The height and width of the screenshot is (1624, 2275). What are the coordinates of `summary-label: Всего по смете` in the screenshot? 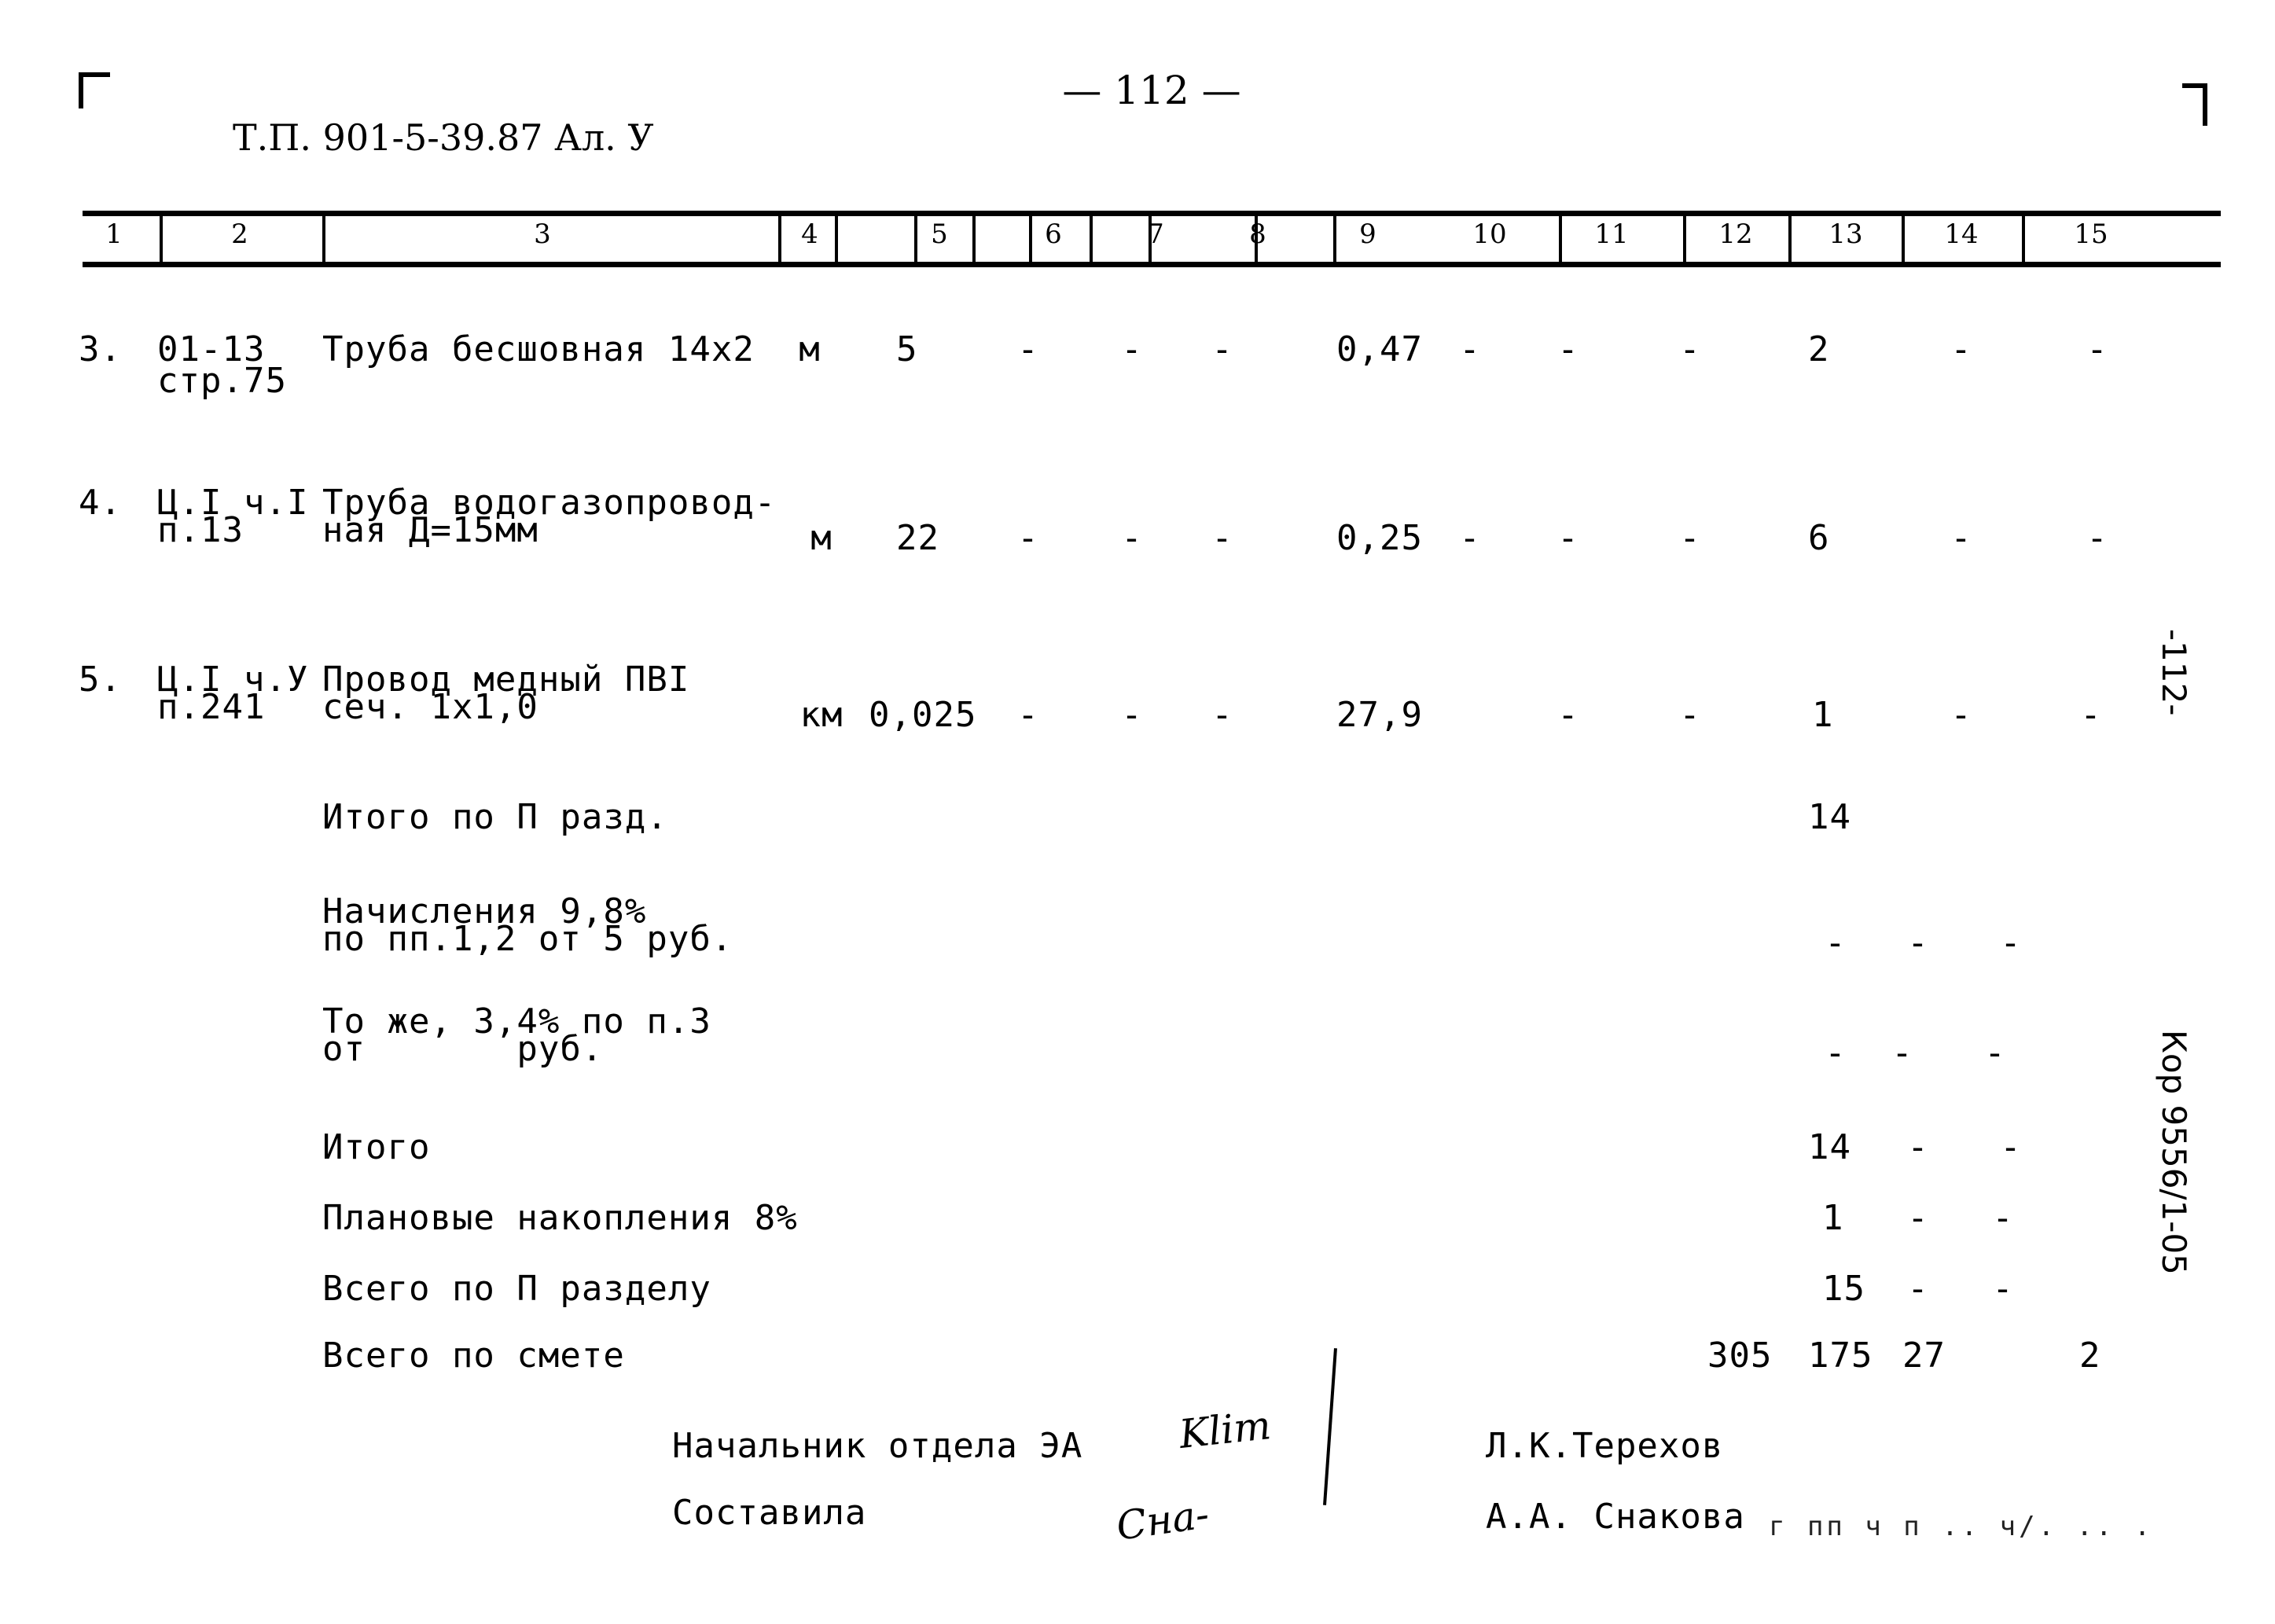 It's located at (473, 1356).